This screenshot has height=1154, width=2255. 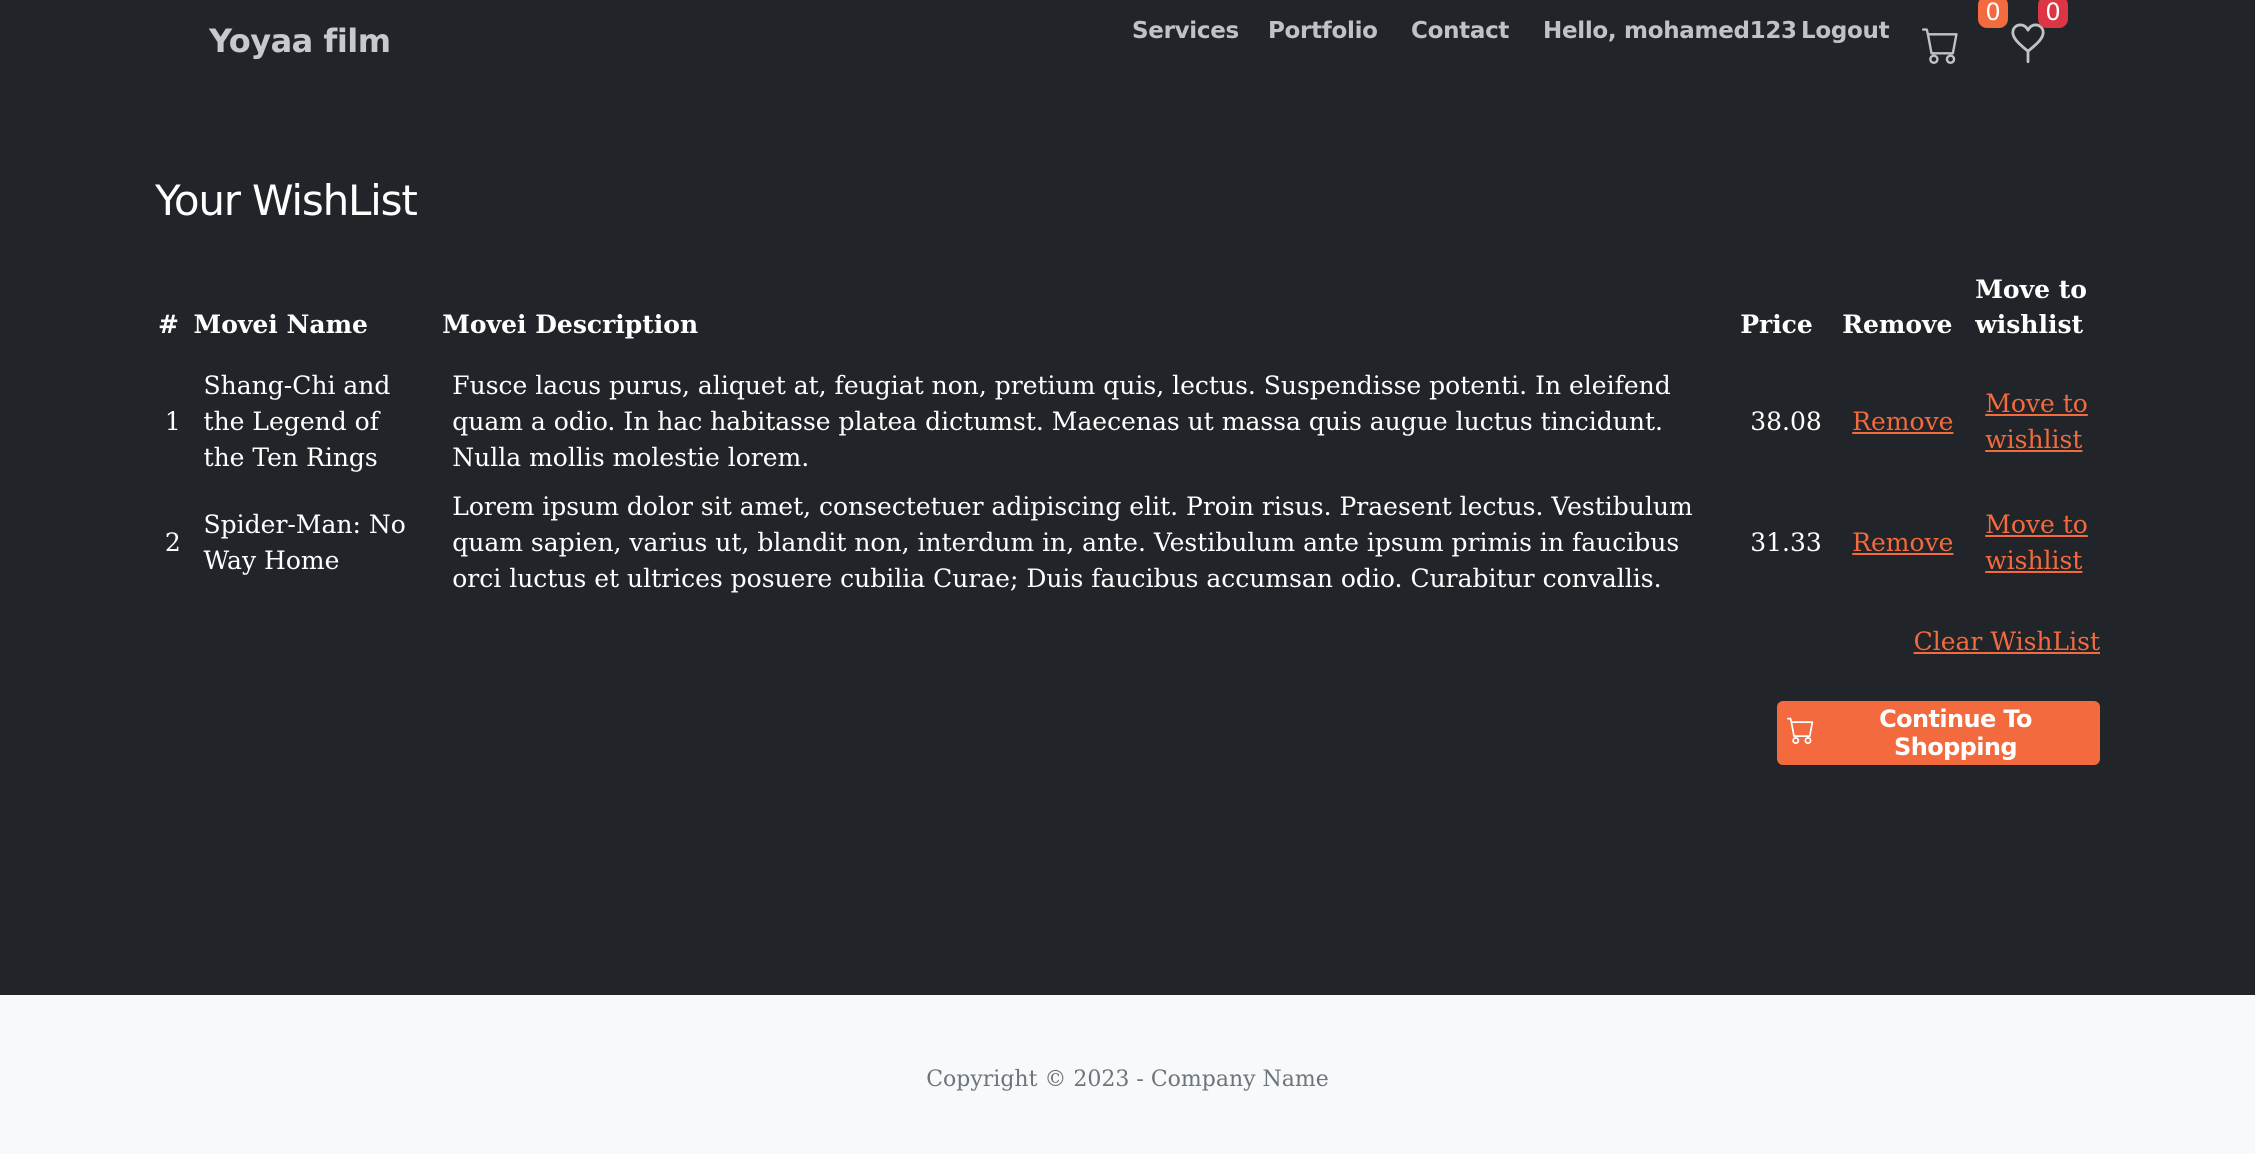 I want to click on movie-name: Spider-Man: No Way Home, so click(x=304, y=542).